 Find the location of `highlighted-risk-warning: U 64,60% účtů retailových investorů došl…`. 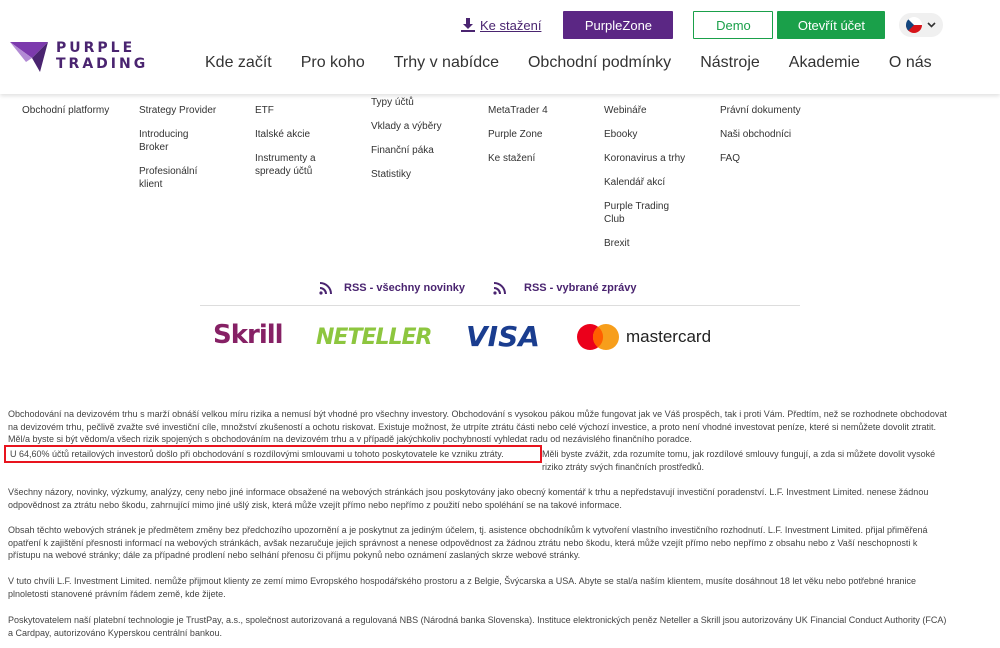

highlighted-risk-warning: U 64,60% účtů retailových investorů došl… is located at coordinates (273, 454).